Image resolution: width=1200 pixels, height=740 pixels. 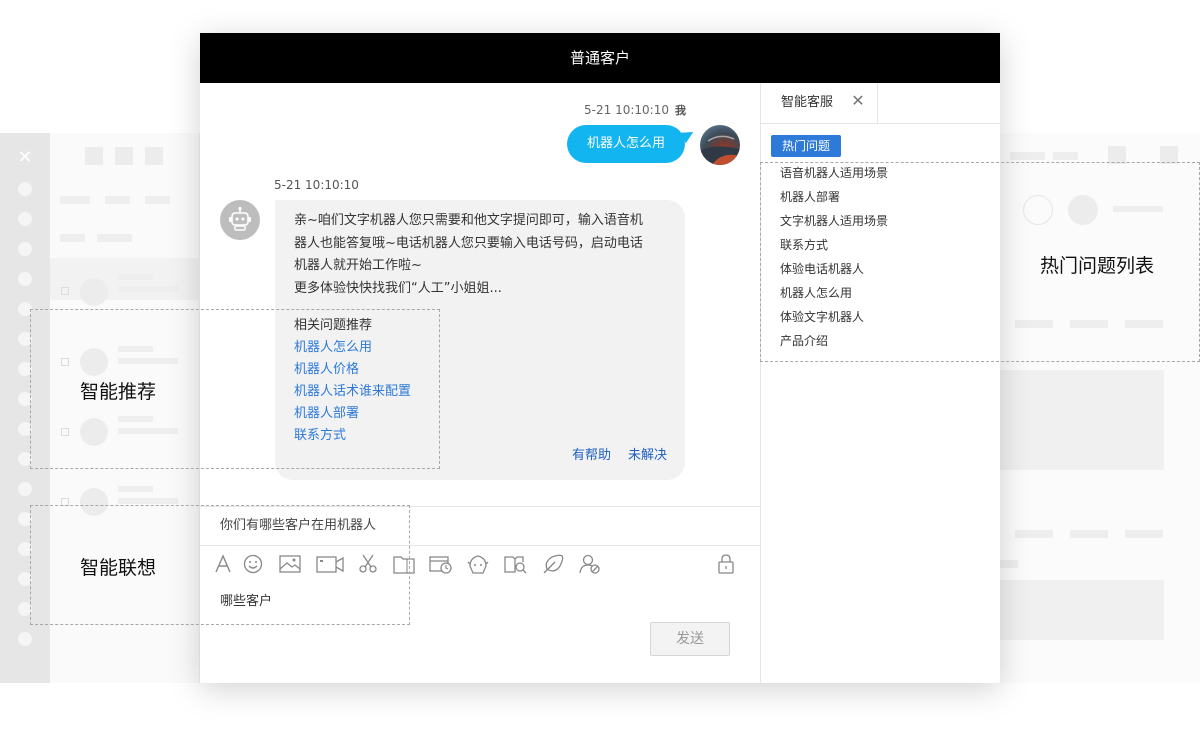 What do you see at coordinates (94, 292) in the screenshot?
I see `background-avatar` at bounding box center [94, 292].